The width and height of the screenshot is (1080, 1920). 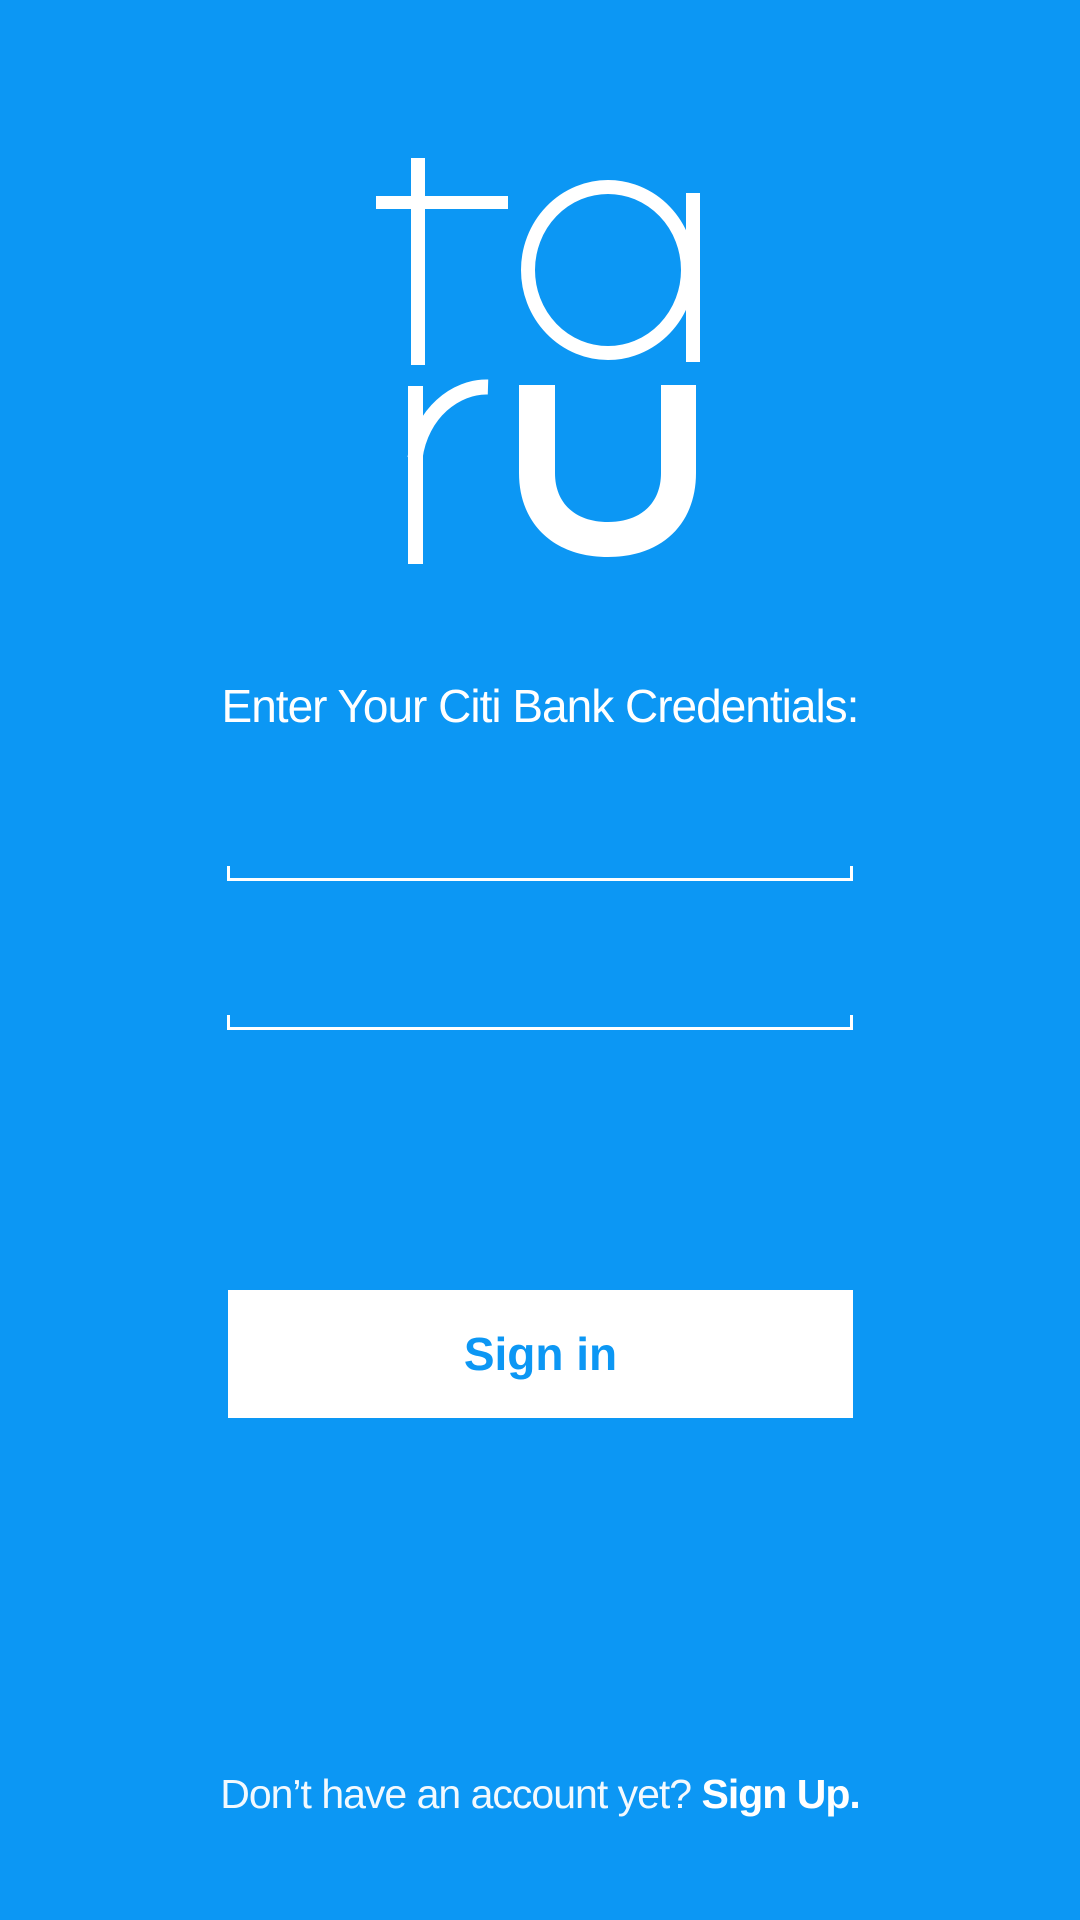 I want to click on sign-in-button: Sign in, so click(x=540, y=1354).